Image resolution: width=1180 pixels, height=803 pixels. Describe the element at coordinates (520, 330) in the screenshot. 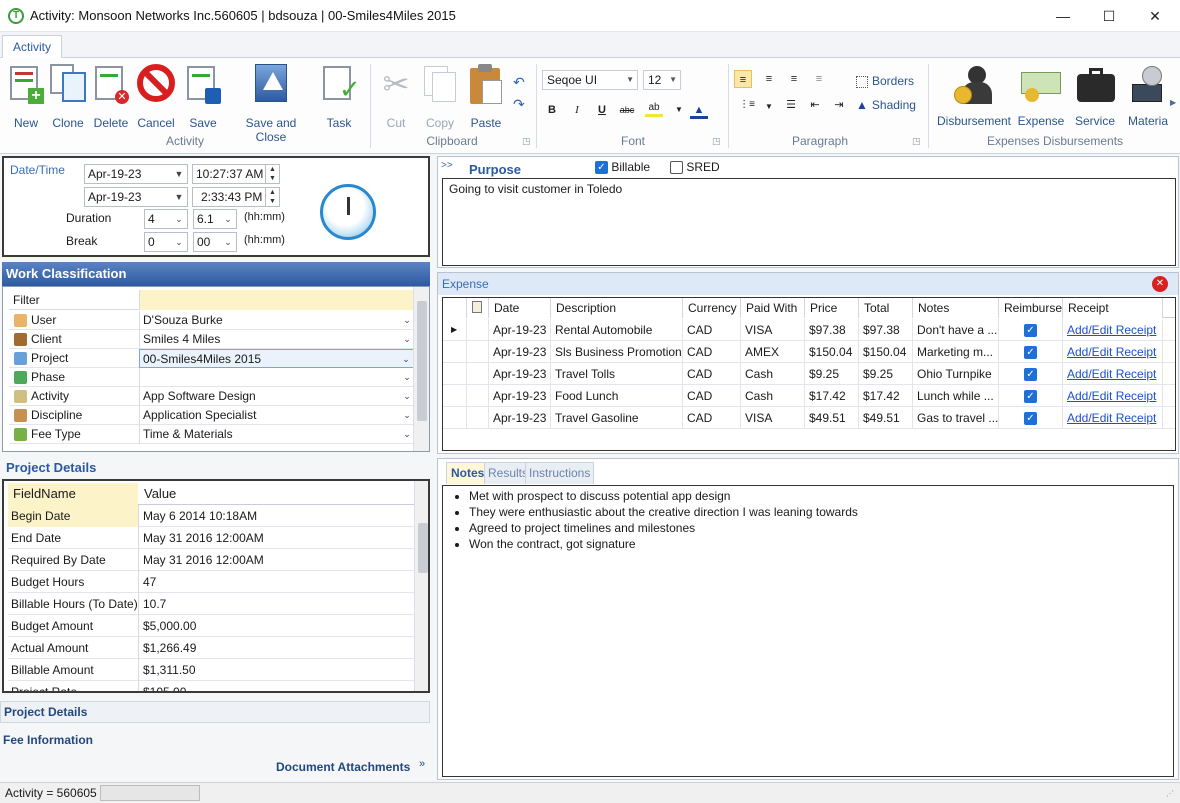

I see `cell-date: Apr-19-23` at that location.